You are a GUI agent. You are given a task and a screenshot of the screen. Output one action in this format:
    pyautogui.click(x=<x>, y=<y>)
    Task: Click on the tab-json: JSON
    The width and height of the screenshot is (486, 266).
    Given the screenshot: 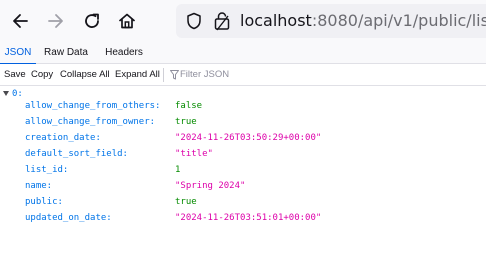 What is the action you would take?
    pyautogui.click(x=18, y=53)
    